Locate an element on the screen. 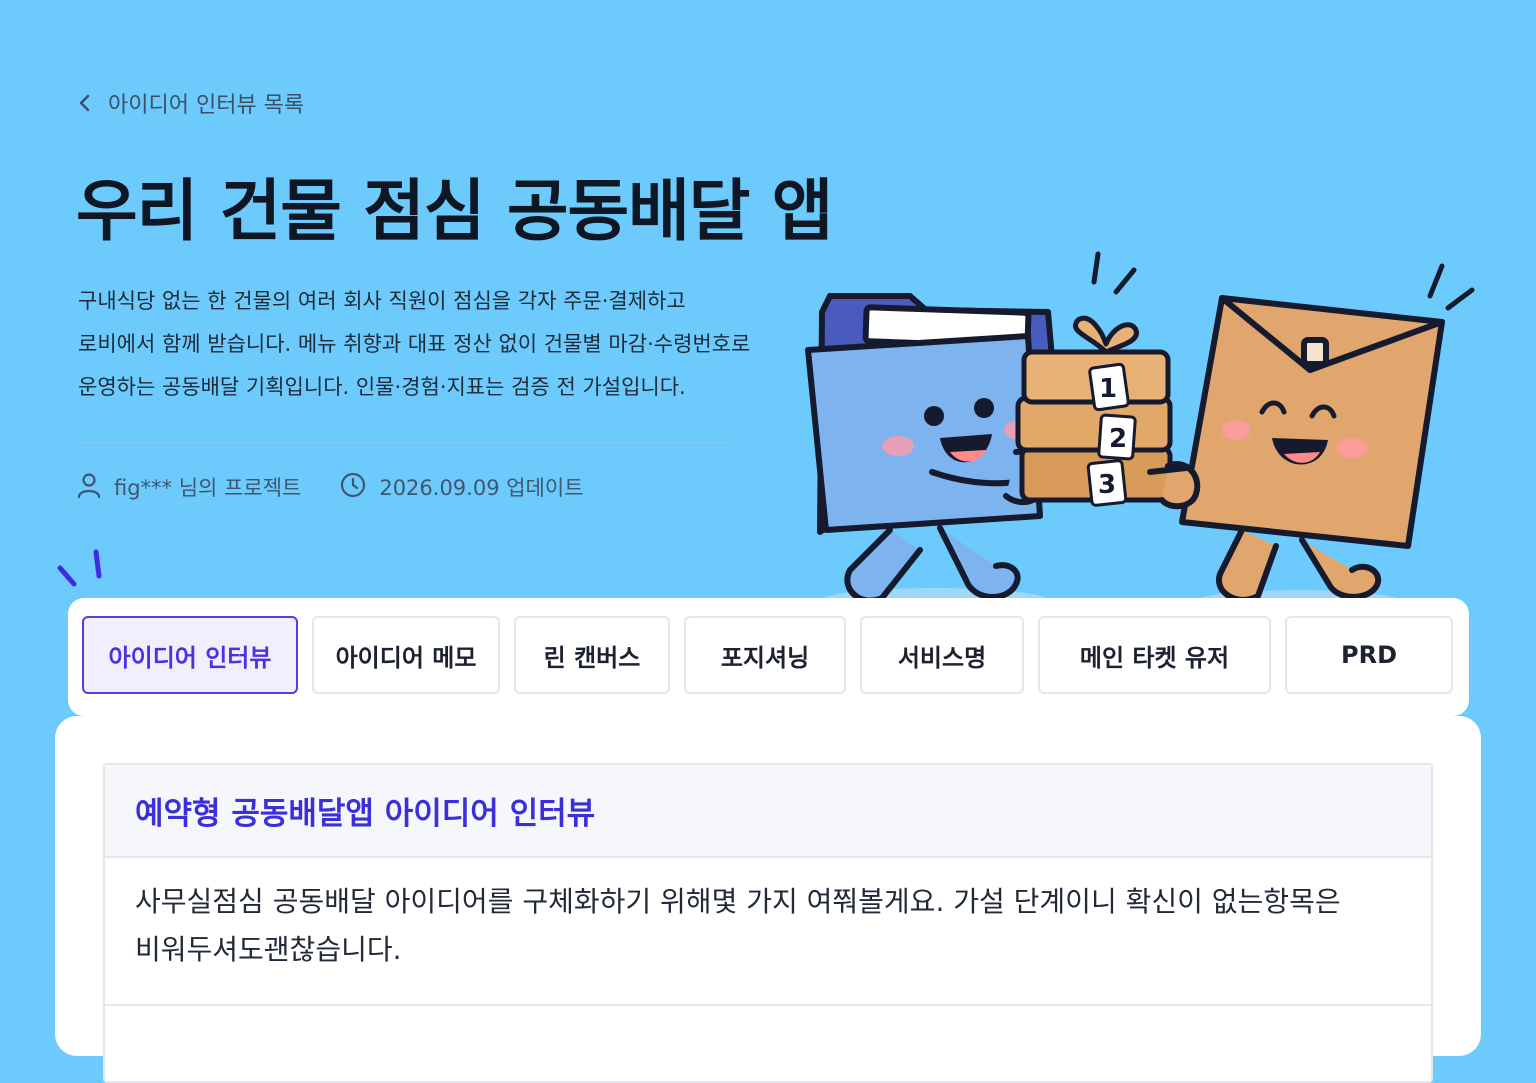 The image size is (1536, 1083). meta-row: fig*** 님의 프로젝트 2026.09.09 업데이트 is located at coordinates (330, 487).